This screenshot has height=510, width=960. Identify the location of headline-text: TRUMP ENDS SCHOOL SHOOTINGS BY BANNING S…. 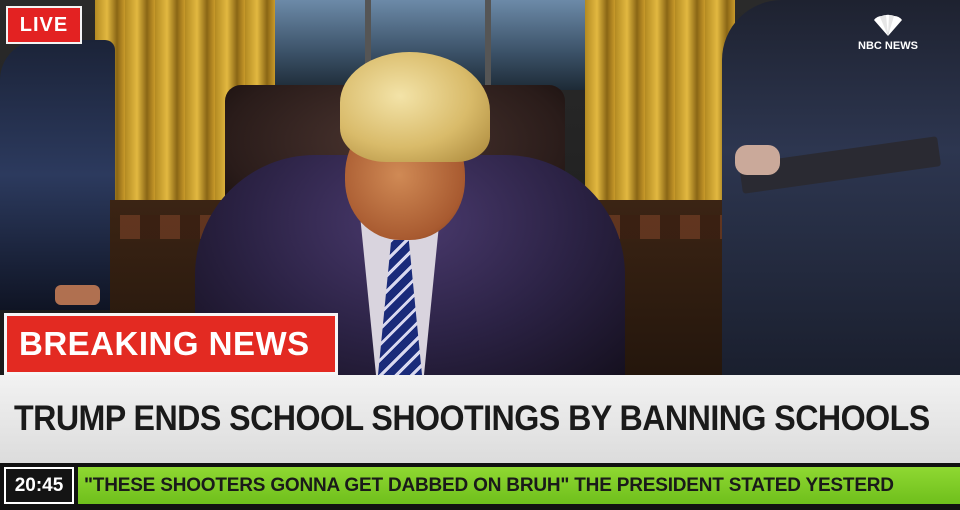
(472, 418).